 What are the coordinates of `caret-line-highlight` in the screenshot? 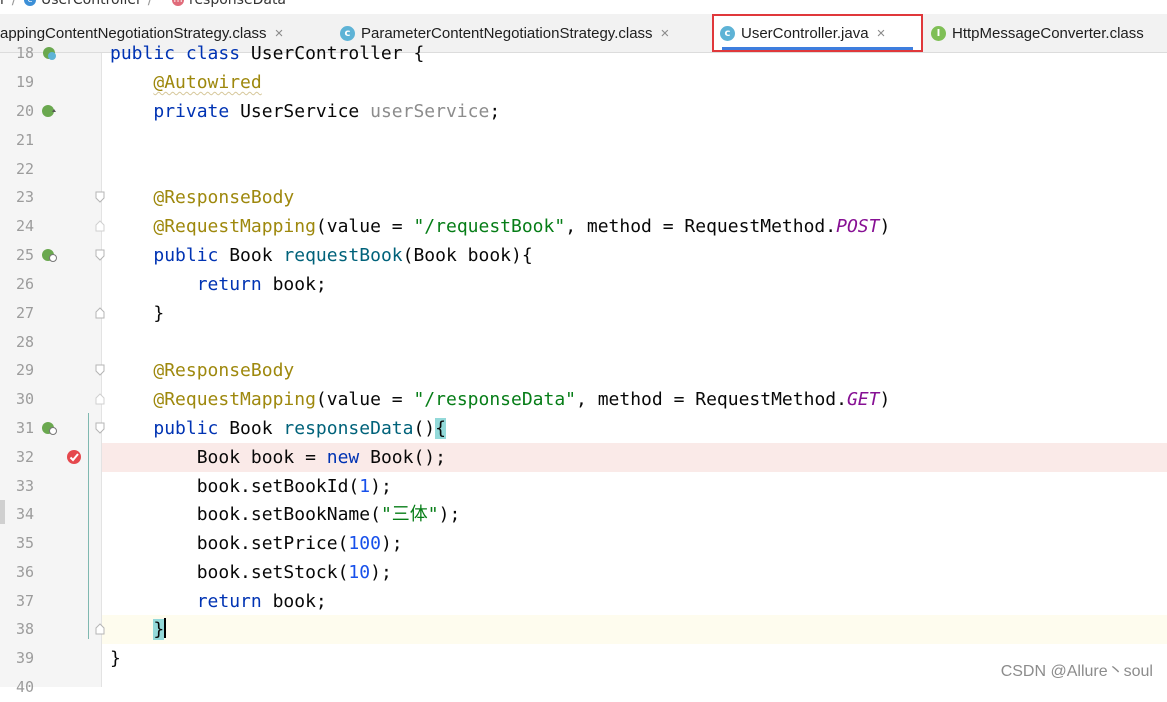 It's located at (634, 629).